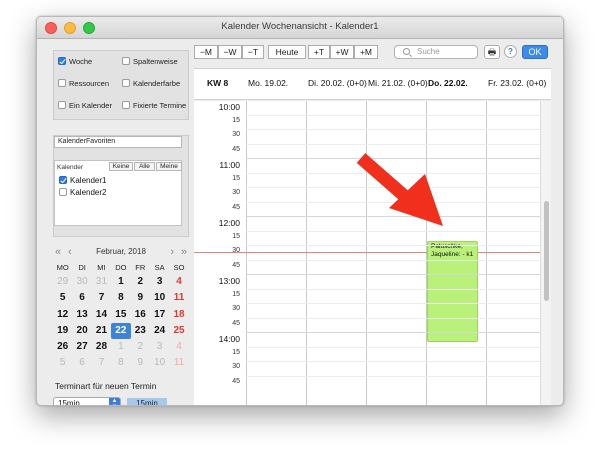  I want to click on calendar-day: 25, so click(178, 331).